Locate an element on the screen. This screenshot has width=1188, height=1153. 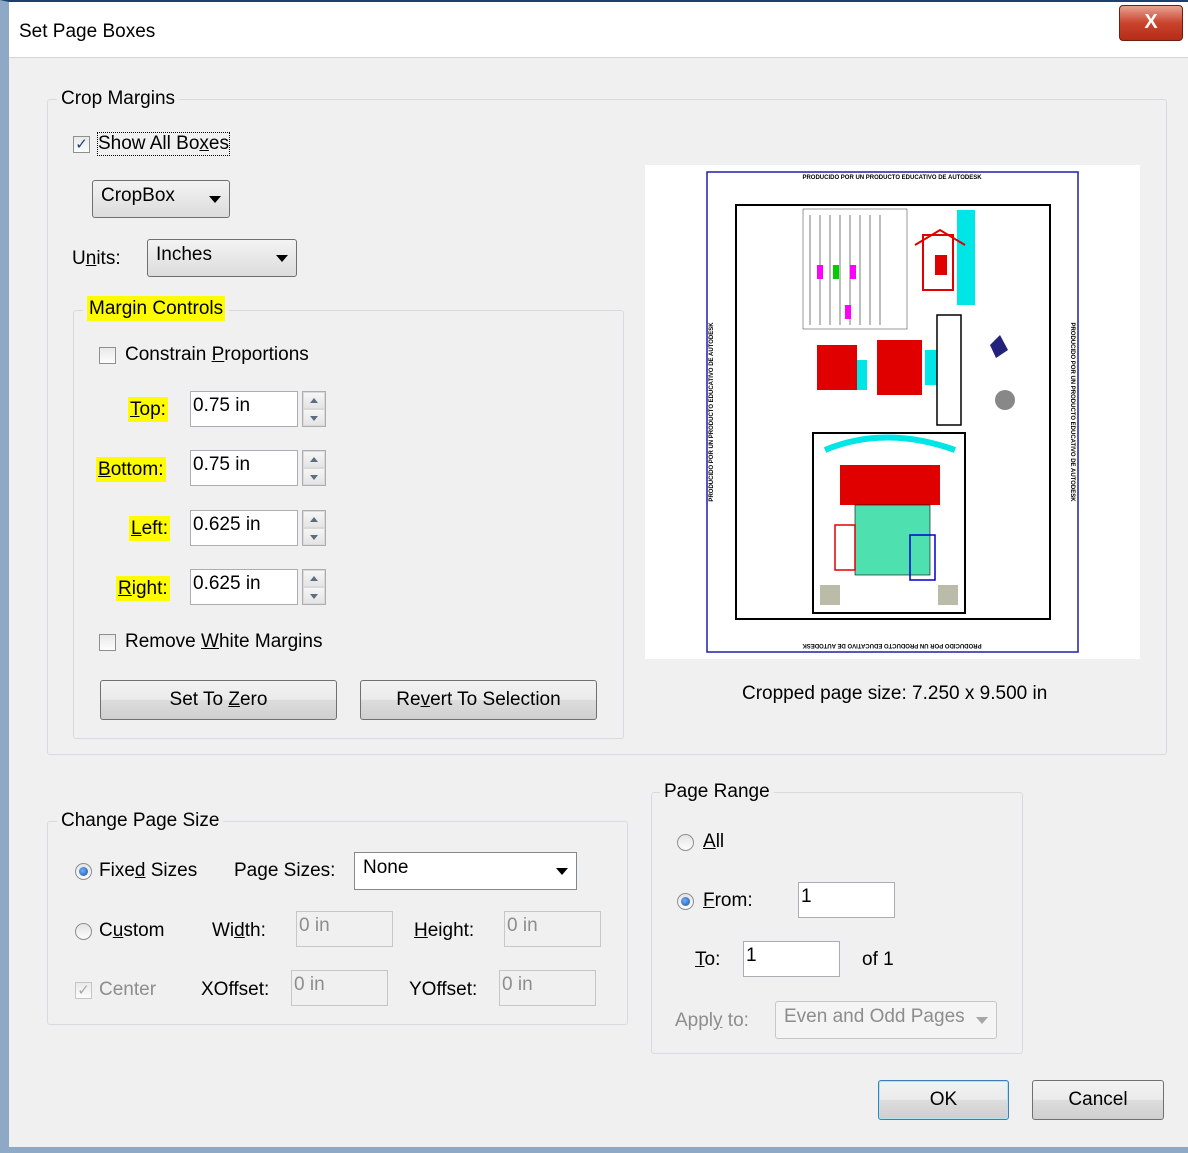
left-margin-input: 0.625 in is located at coordinates (244, 528).